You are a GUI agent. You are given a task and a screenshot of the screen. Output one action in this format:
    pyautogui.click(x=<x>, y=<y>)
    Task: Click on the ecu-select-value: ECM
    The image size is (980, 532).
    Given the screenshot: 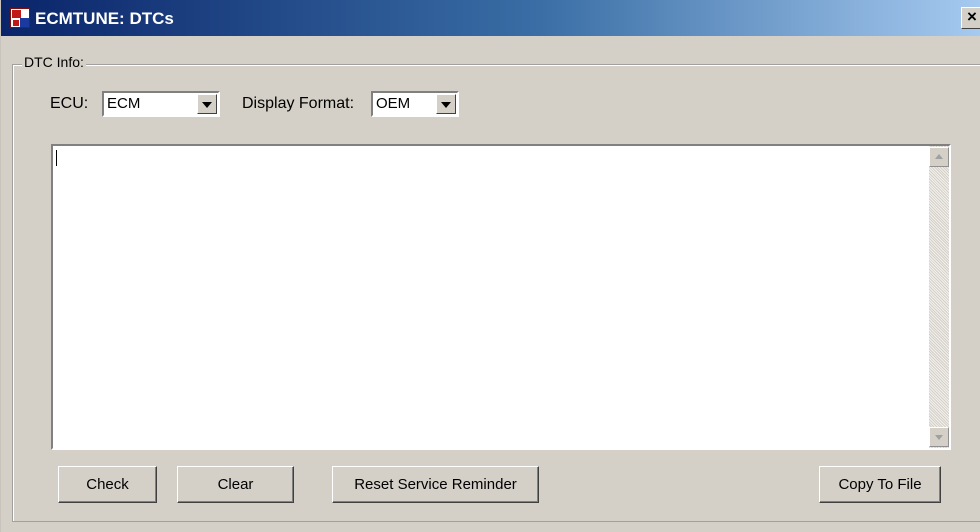 What is the action you would take?
    pyautogui.click(x=124, y=103)
    